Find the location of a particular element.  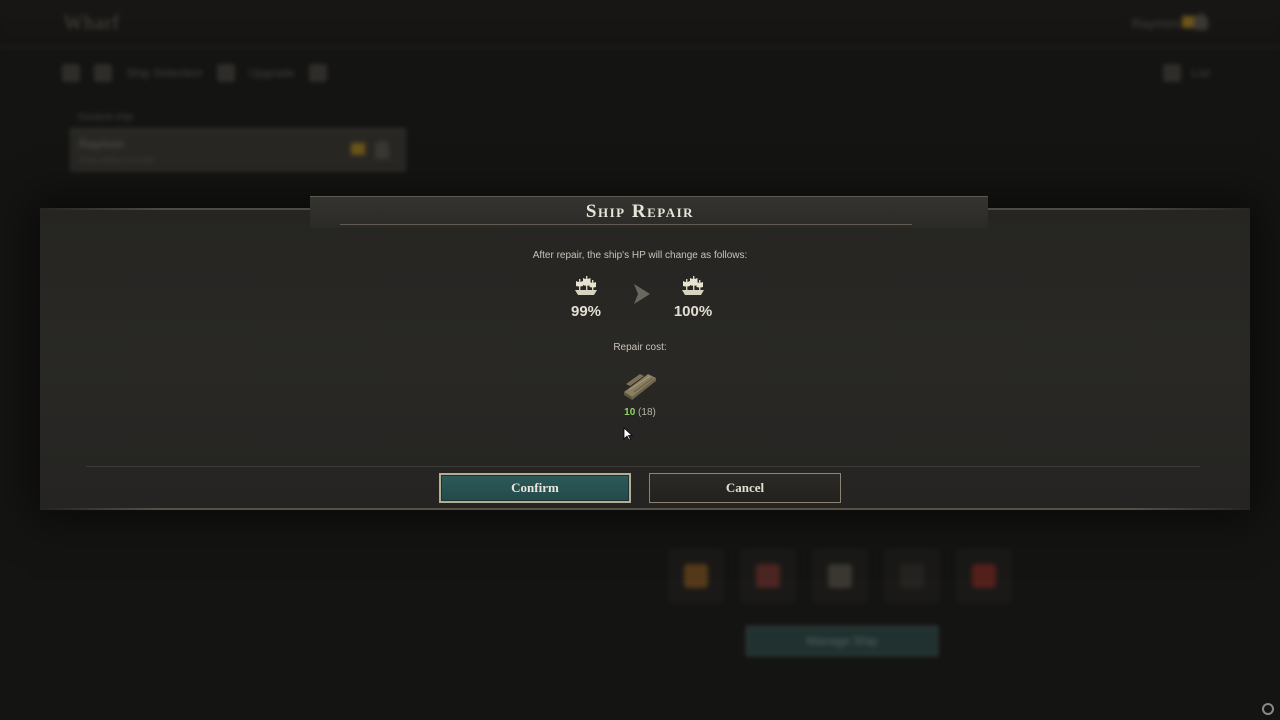

dialog-divider is located at coordinates (643, 466).